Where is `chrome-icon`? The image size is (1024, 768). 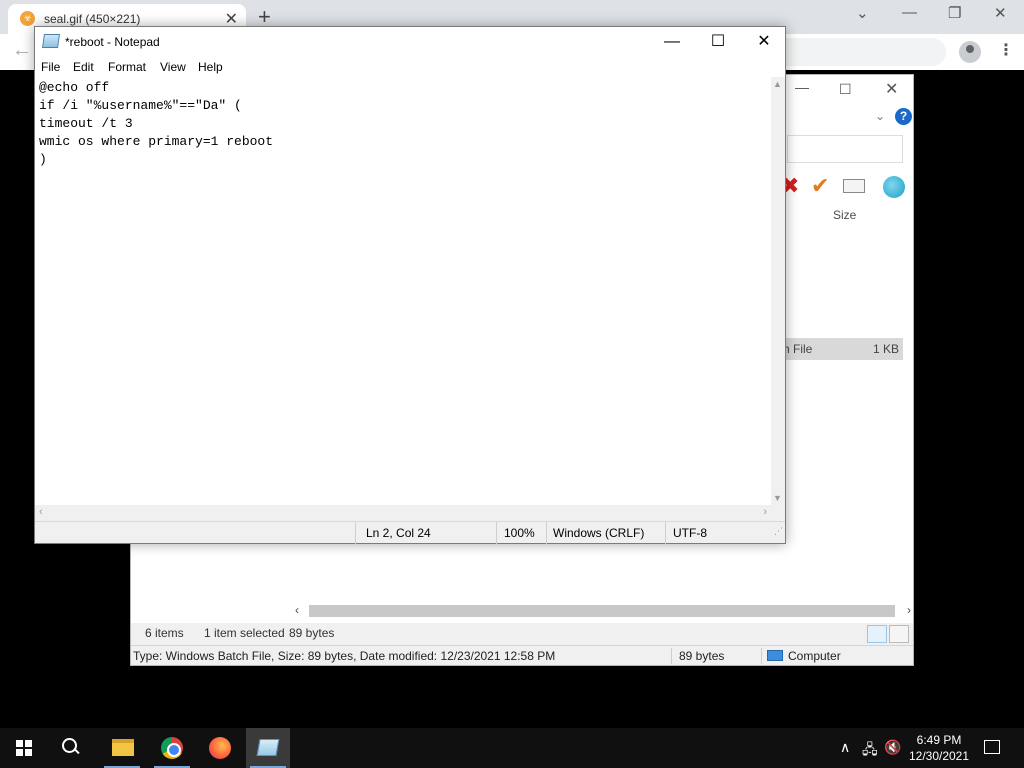
chrome-icon is located at coordinates (172, 748).